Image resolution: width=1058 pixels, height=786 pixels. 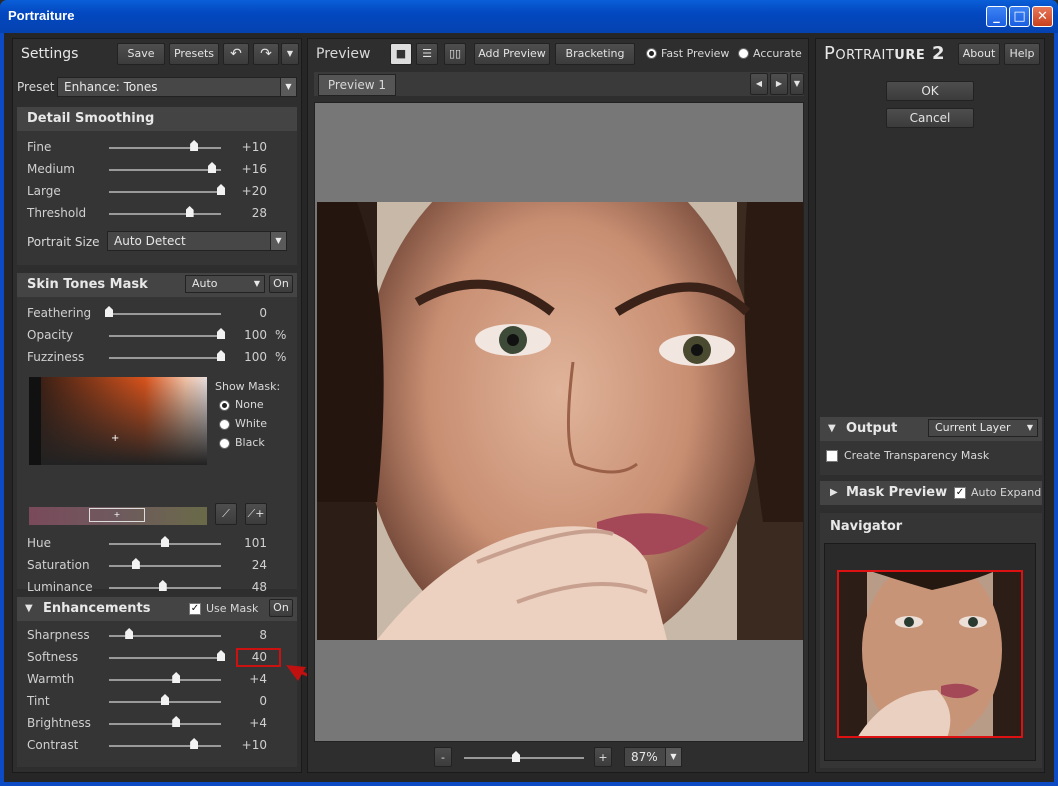 I want to click on about-button: About, so click(x=979, y=54).